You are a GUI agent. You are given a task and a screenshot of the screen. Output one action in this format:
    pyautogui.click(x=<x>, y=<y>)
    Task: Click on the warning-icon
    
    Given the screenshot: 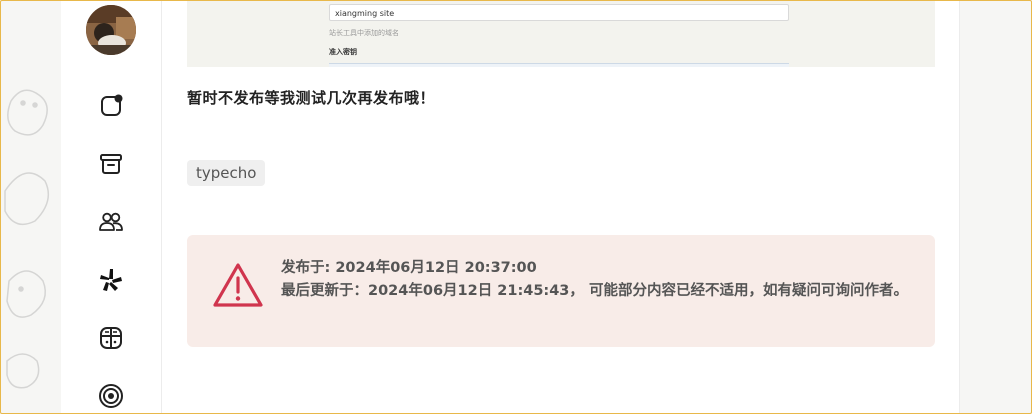 What is the action you would take?
    pyautogui.click(x=238, y=285)
    